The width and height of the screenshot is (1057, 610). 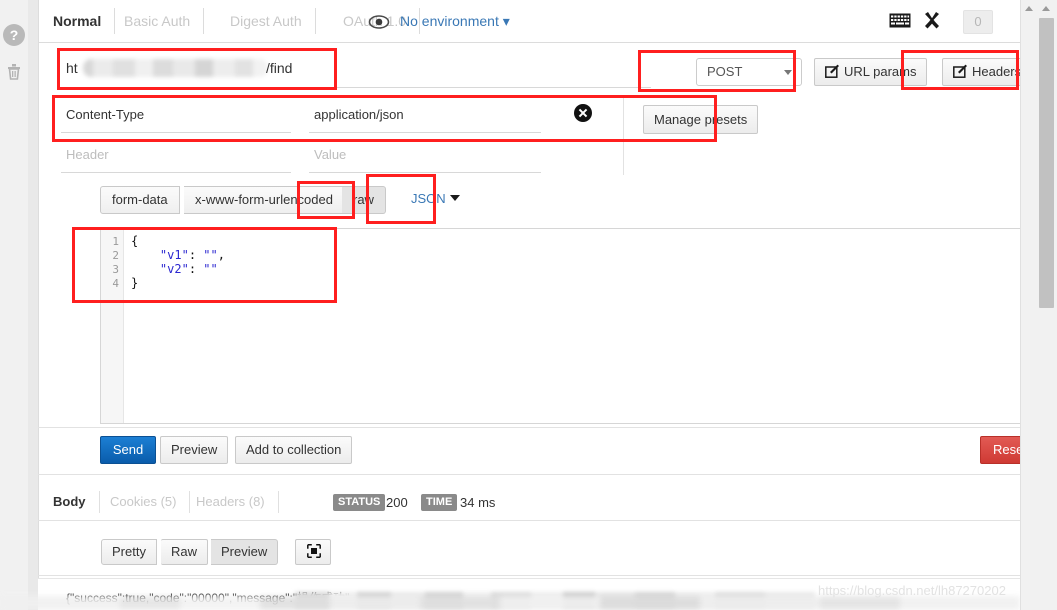 I want to click on keyboard-icon, so click(x=900, y=23).